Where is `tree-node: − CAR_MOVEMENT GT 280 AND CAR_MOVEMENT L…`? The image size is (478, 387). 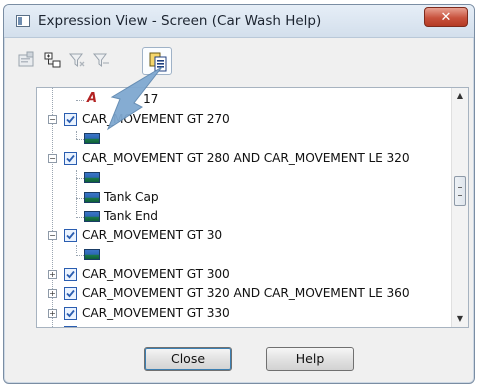 tree-node: − CAR_MOVEMENT GT 280 AND CAR_MOVEMENT L… is located at coordinates (244, 159).